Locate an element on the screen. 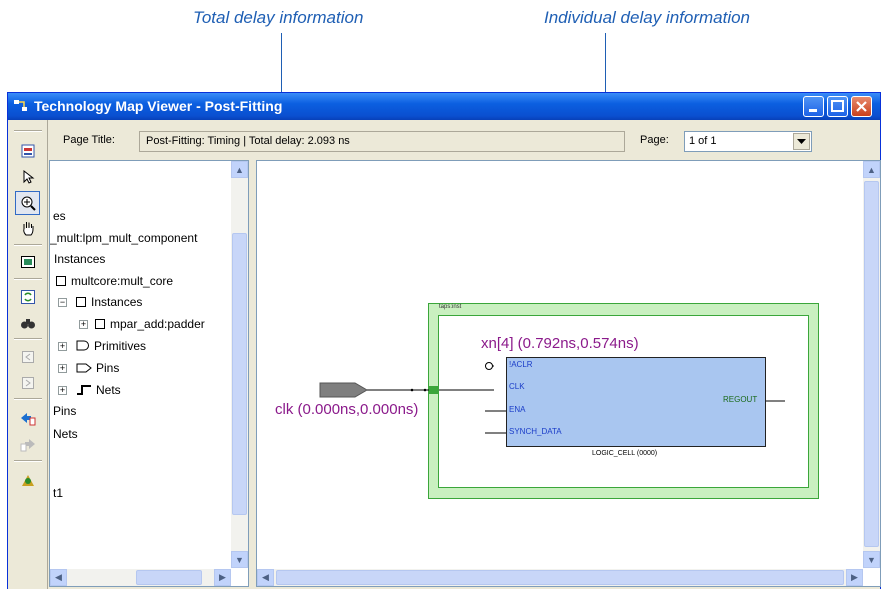 The height and width of the screenshot is (589, 883). tree-item: Primitives is located at coordinates (111, 346).